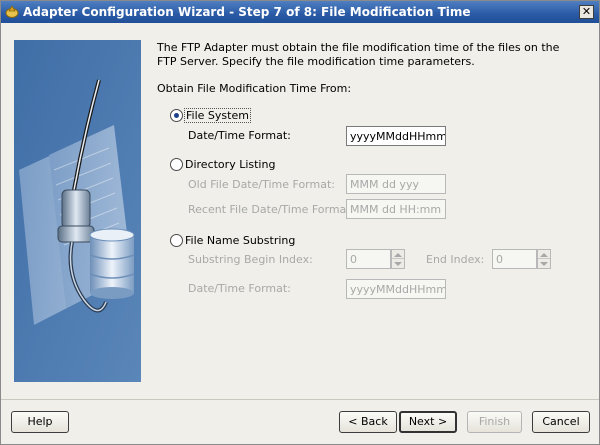 Image resolution: width=600 pixels, height=445 pixels. What do you see at coordinates (455, 259) in the screenshot?
I see `end-index-label: End Index:` at bounding box center [455, 259].